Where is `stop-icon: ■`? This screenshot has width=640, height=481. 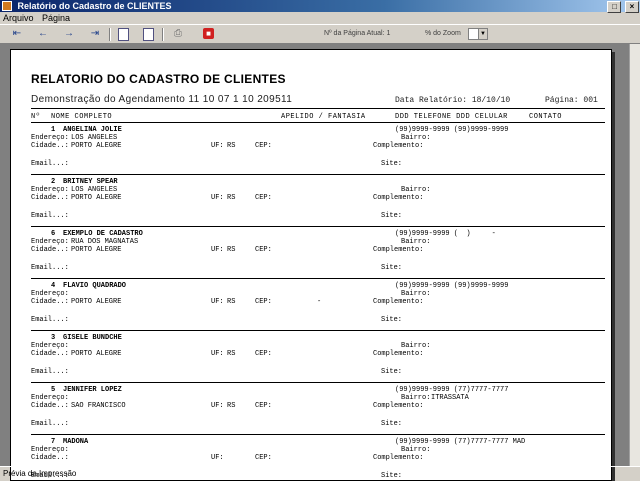 stop-icon: ■ is located at coordinates (208, 33).